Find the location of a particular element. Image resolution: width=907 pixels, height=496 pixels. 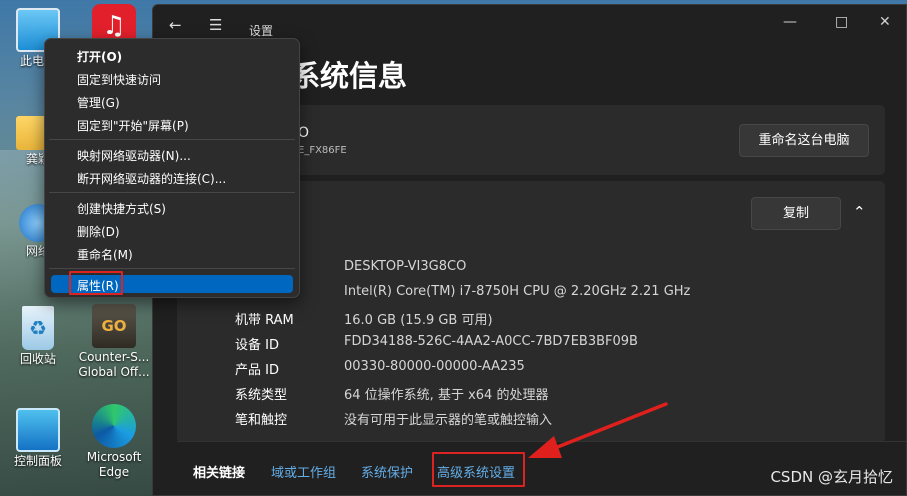

spec-value: 00330-80000-00000-AA235 is located at coordinates (434, 366).